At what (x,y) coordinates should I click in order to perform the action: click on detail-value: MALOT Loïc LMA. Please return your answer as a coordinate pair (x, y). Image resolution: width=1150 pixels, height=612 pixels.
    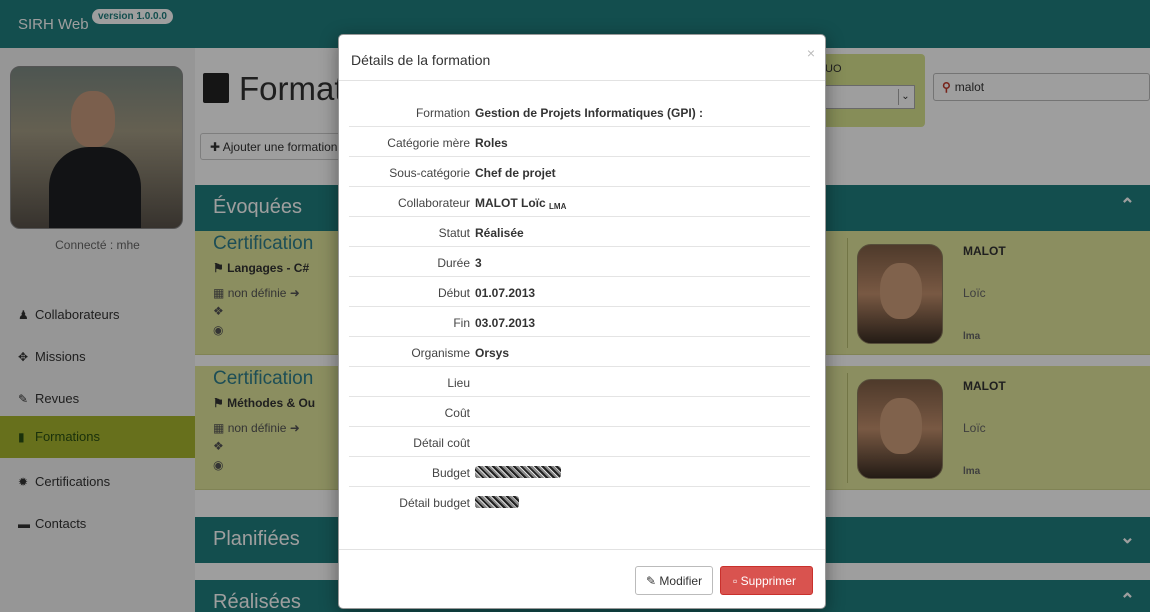
    Looking at the image, I should click on (520, 203).